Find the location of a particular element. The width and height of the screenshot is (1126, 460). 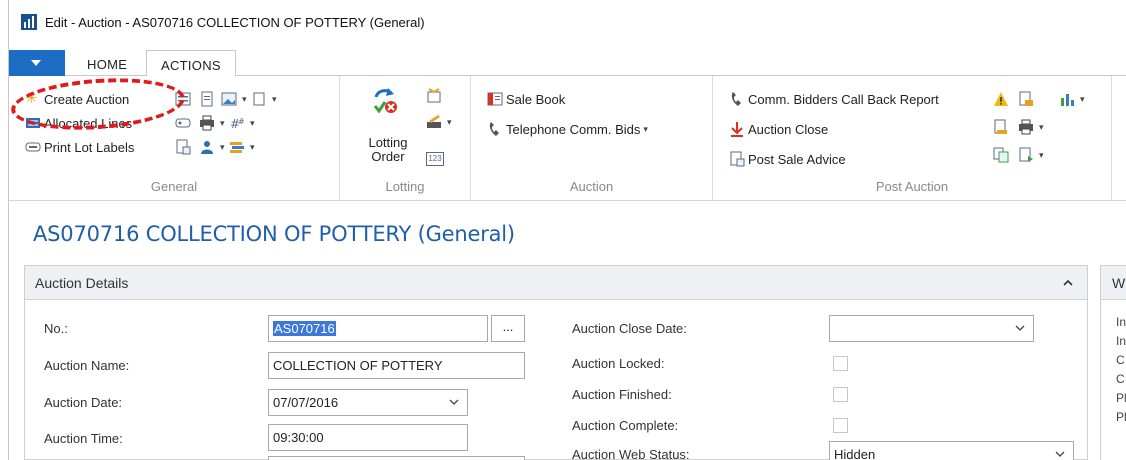

auction-locked-label: Auction Locked: is located at coordinates (618, 363).